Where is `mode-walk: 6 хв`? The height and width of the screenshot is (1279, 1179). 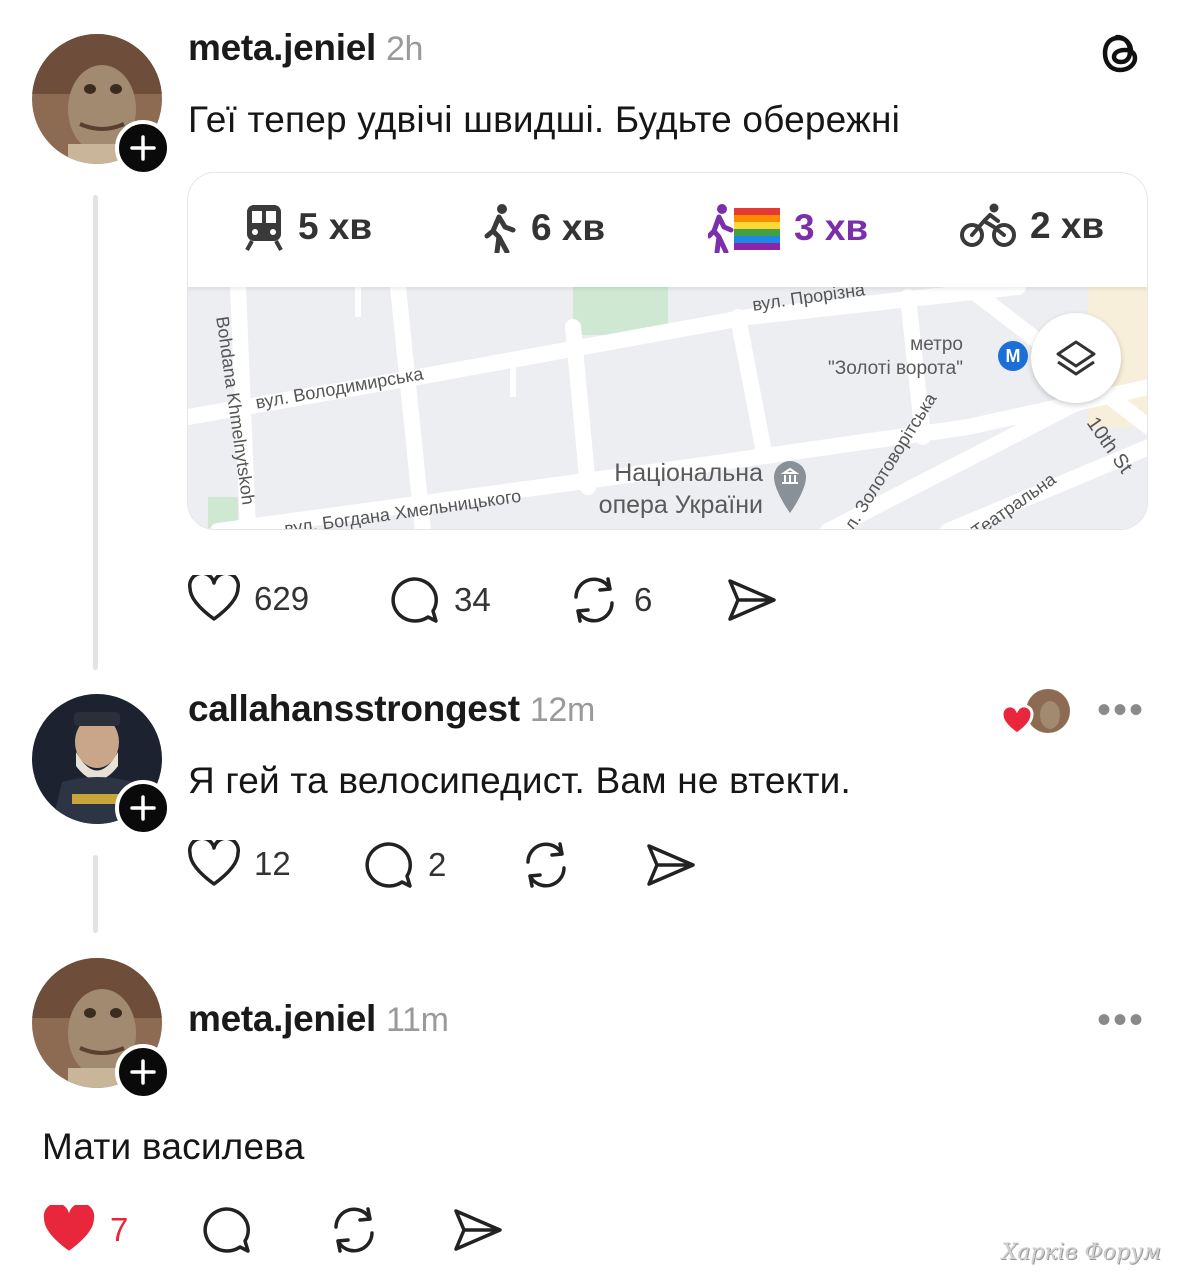 mode-walk: 6 хв is located at coordinates (544, 228).